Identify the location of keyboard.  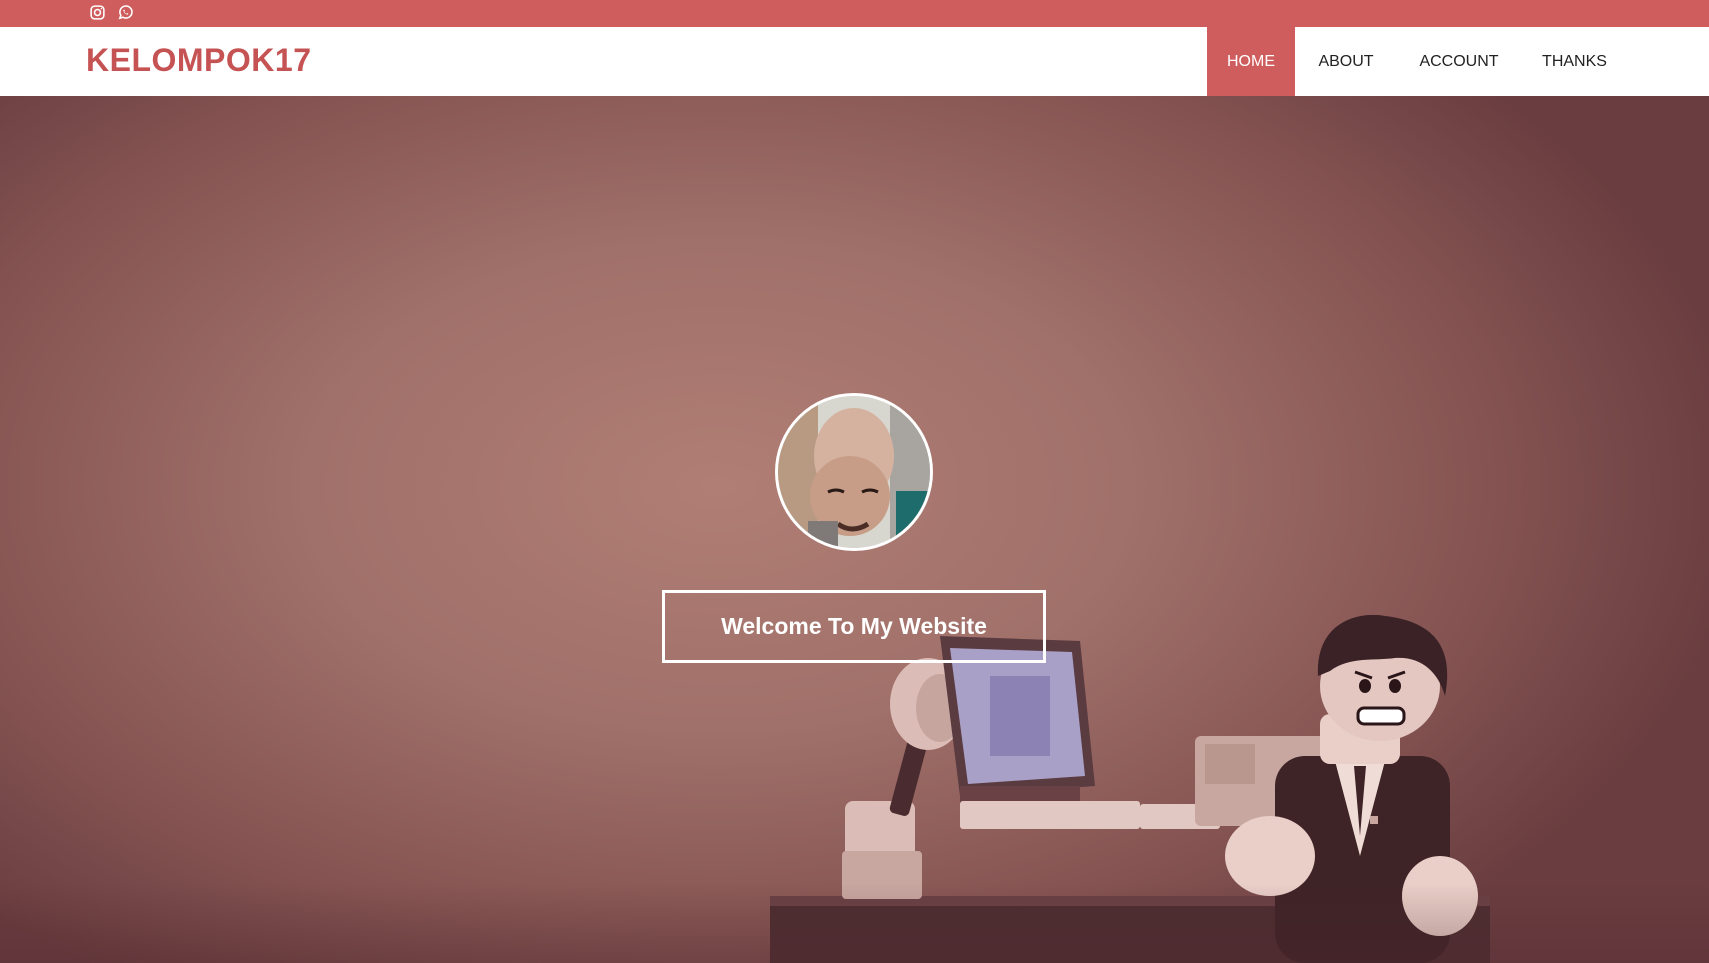
(1050, 815).